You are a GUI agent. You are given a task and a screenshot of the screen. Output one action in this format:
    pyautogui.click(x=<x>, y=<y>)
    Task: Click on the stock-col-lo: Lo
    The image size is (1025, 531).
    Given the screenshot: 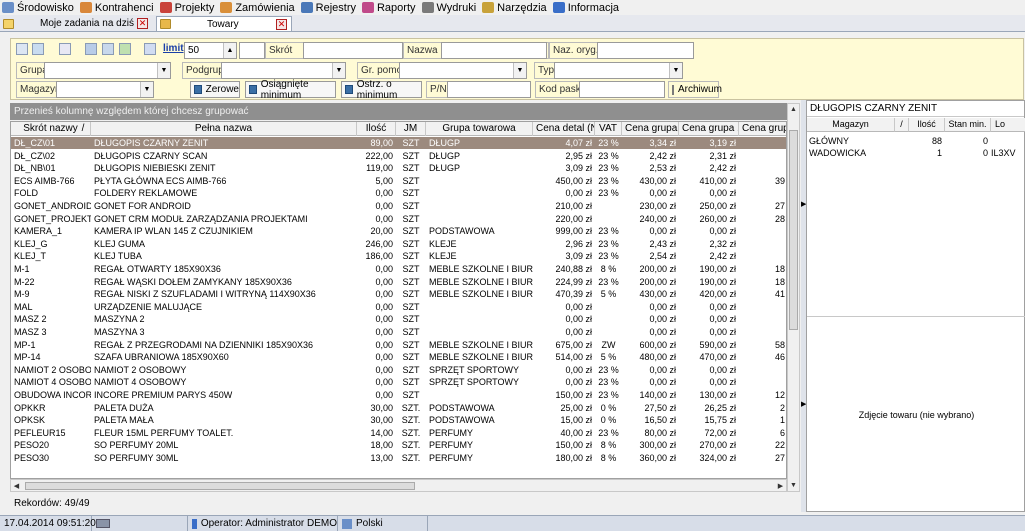 What is the action you would take?
    pyautogui.click(x=1008, y=125)
    